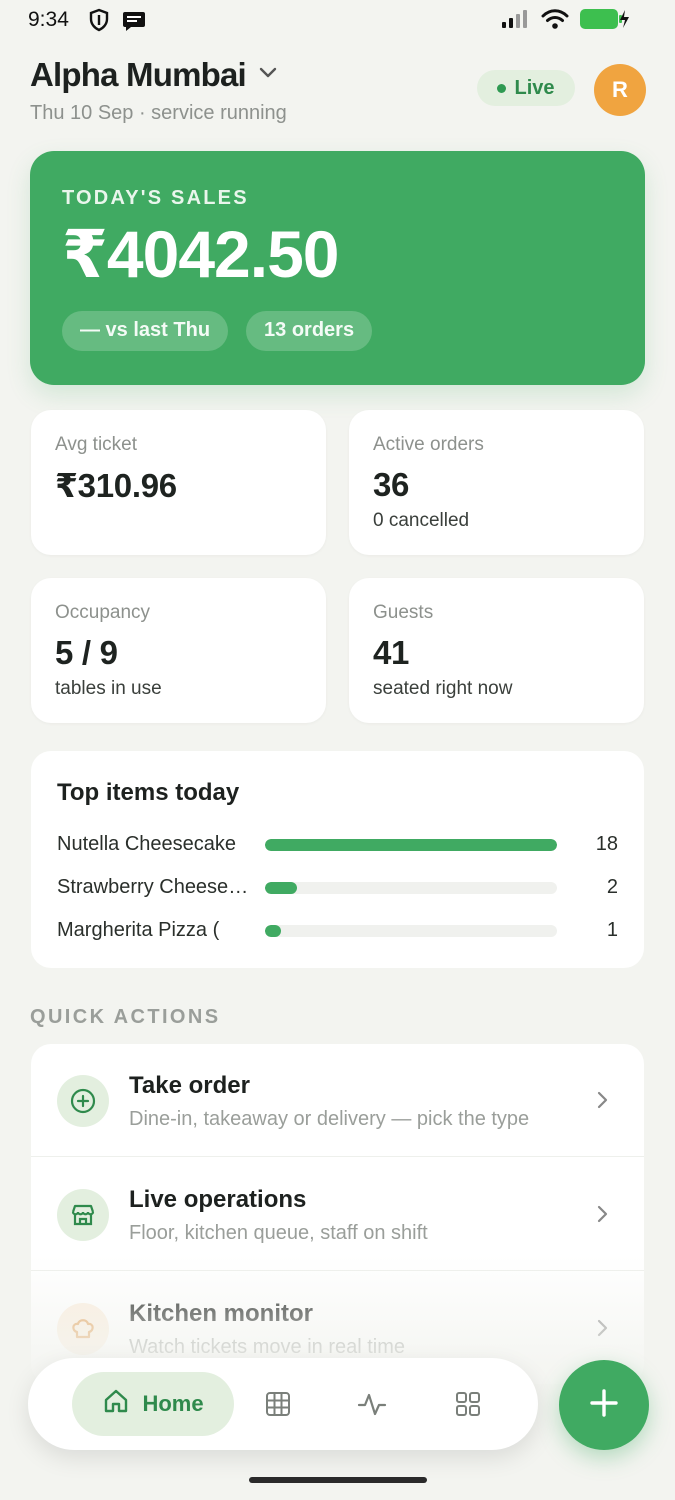 Image resolution: width=675 pixels, height=1500 pixels. I want to click on live-badge: Live, so click(526, 88).